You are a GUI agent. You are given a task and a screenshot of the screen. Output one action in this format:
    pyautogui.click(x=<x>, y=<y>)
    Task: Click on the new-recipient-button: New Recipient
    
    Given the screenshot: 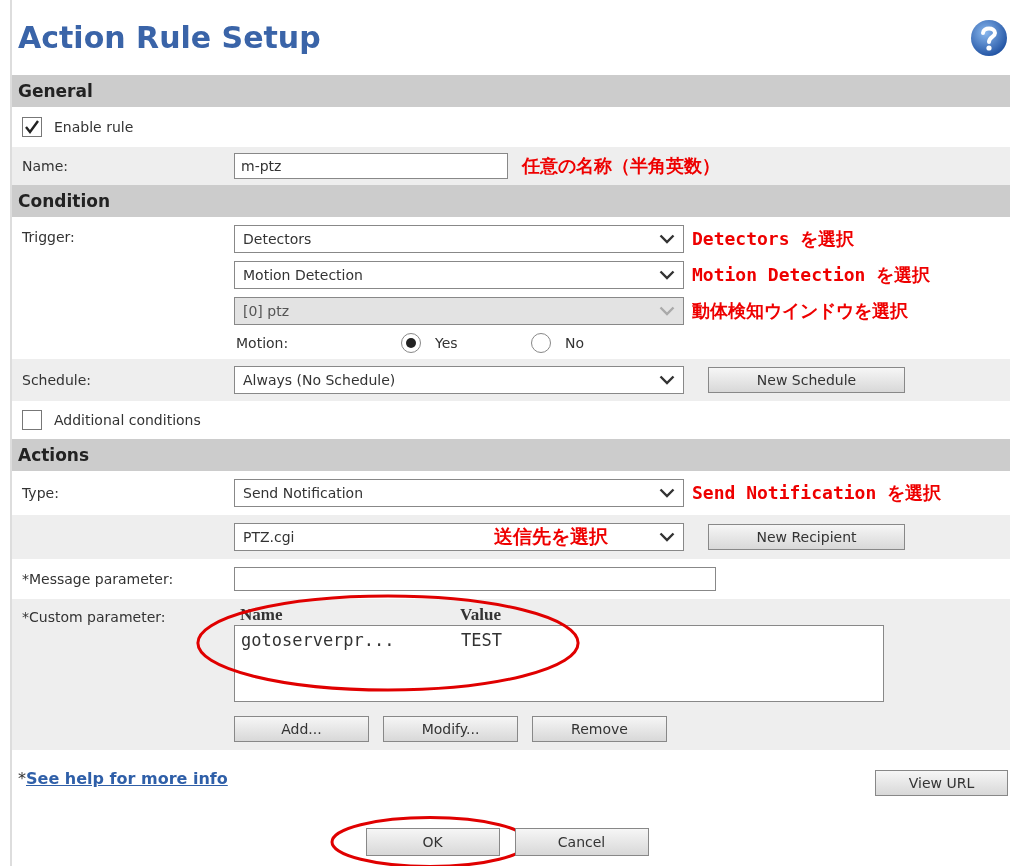 What is the action you would take?
    pyautogui.click(x=806, y=537)
    